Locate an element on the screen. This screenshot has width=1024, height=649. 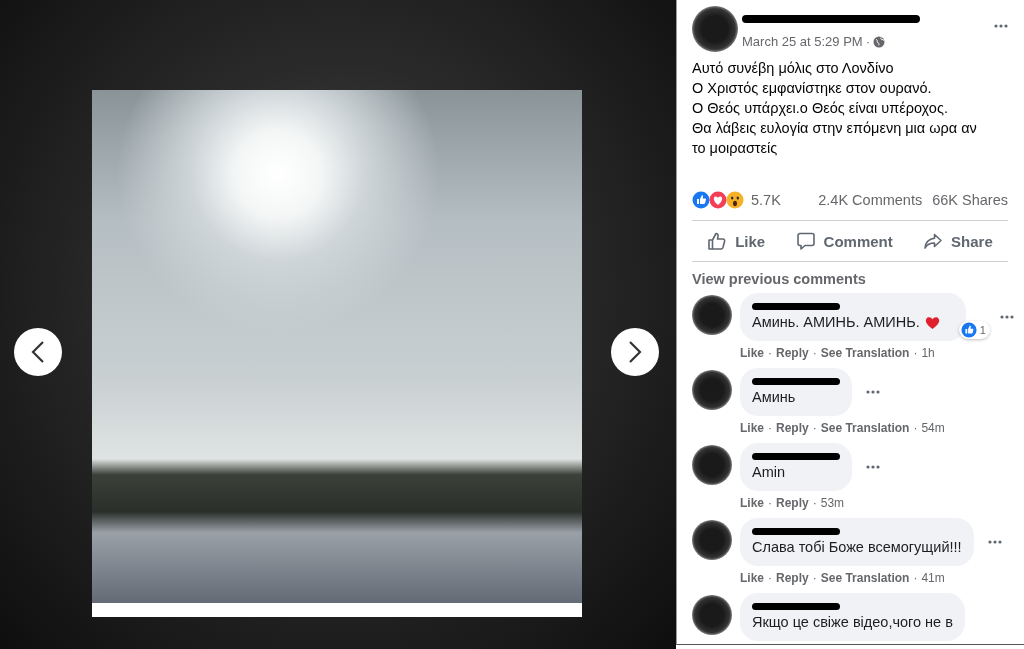
comment-text: Amin is located at coordinates (769, 472).